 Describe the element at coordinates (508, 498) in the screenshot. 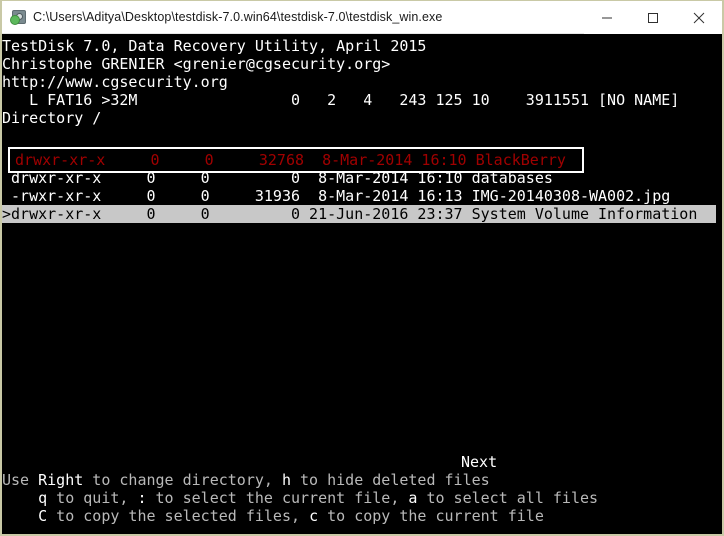

I see `help-text-segment: to select all files` at that location.